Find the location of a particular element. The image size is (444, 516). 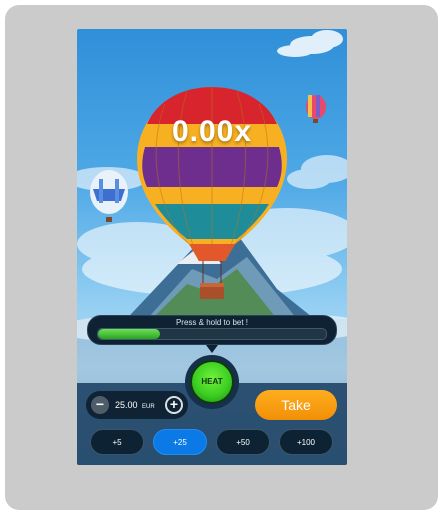

bet-progress-panel: Press & hold to bet ! is located at coordinates (212, 330).